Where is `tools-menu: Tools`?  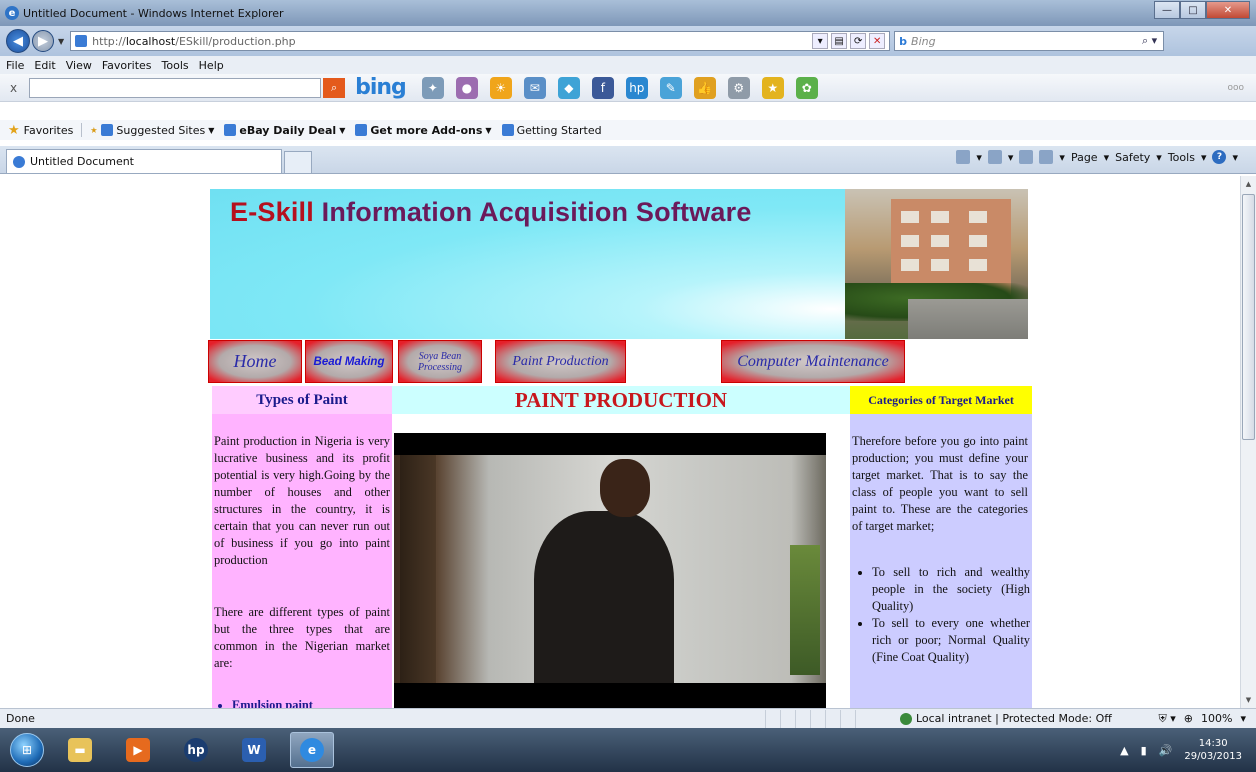
tools-menu: Tools is located at coordinates (1181, 157).